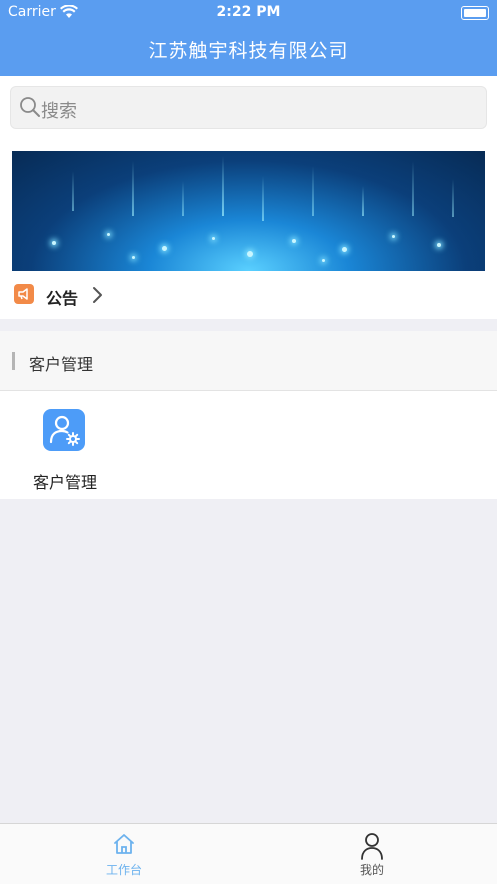  Describe the element at coordinates (59, 111) in the screenshot. I see `search-placeholder: 搜索` at that location.